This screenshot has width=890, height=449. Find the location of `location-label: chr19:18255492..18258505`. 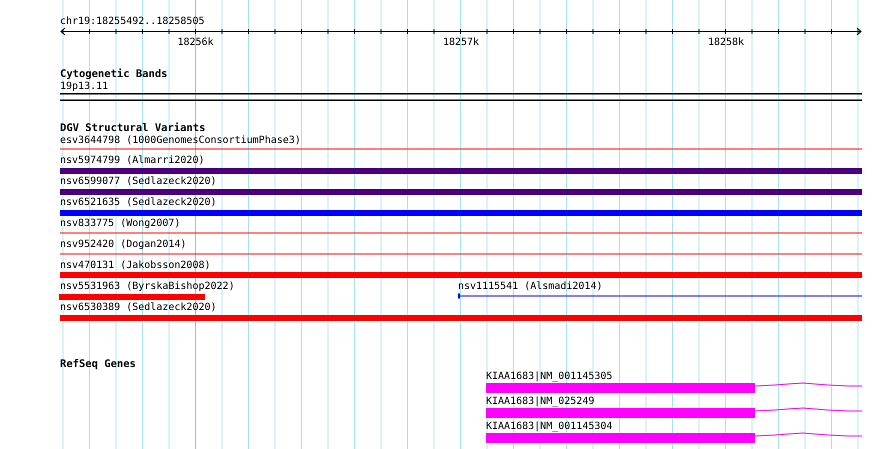

location-label: chr19:18255492..18258505 is located at coordinates (132, 21).